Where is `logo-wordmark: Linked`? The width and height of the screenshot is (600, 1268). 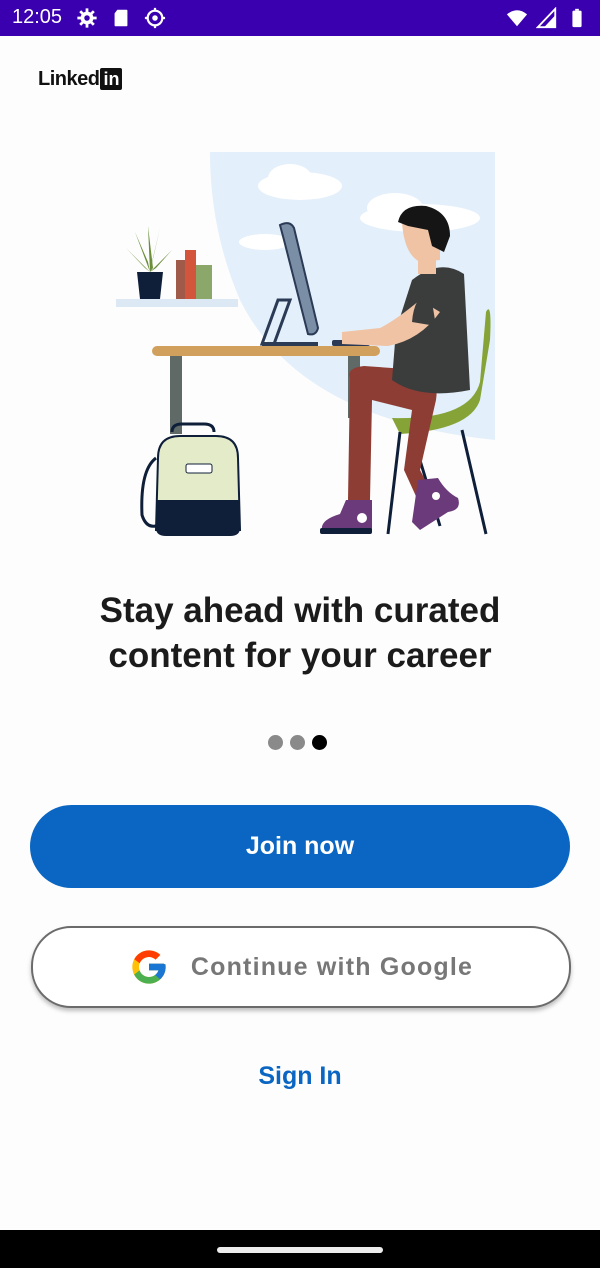 logo-wordmark: Linked is located at coordinates (69, 78).